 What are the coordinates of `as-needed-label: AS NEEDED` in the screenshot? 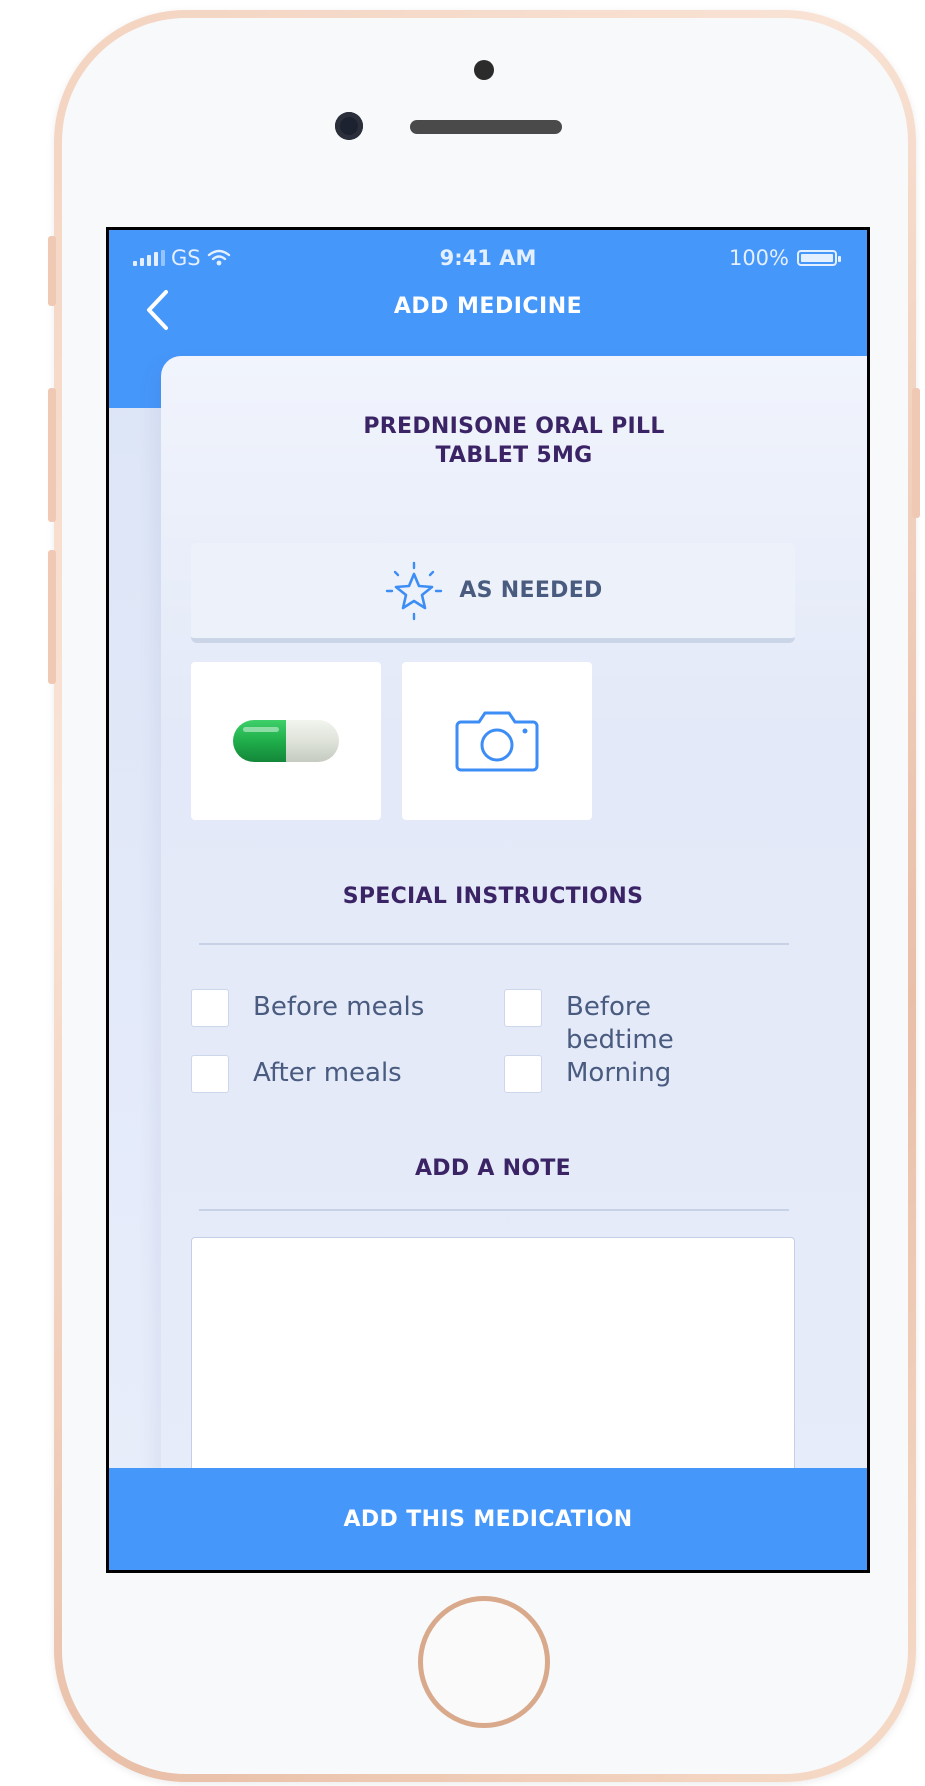 It's located at (531, 590).